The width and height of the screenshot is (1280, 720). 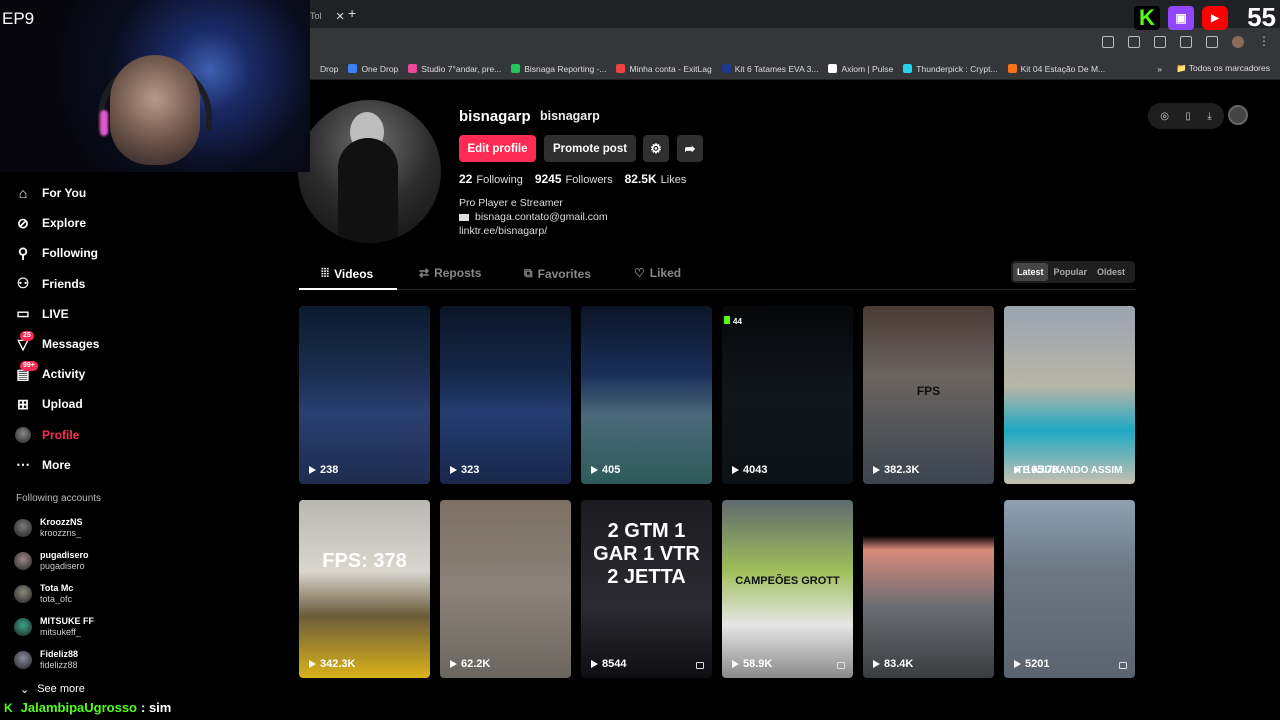 I want to click on device-icon: ▯, so click(x=1188, y=116).